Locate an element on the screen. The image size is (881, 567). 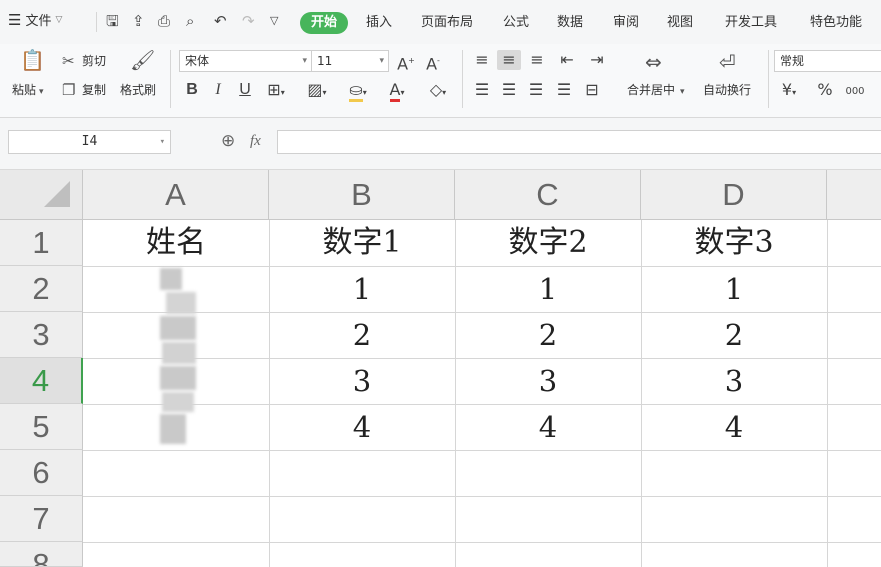
cell-a1: 姓名 is located at coordinates (176, 243).